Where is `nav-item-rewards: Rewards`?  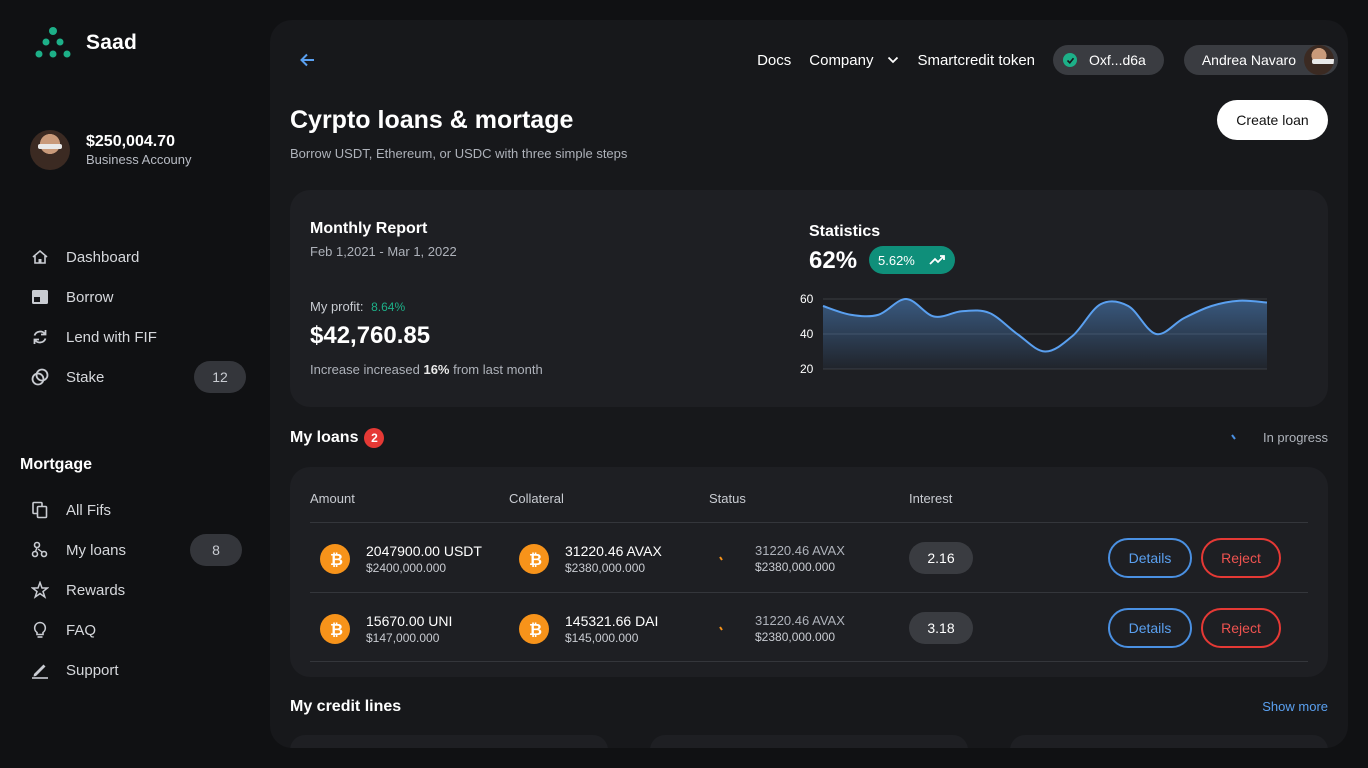
nav-item-rewards: Rewards is located at coordinates (131, 590).